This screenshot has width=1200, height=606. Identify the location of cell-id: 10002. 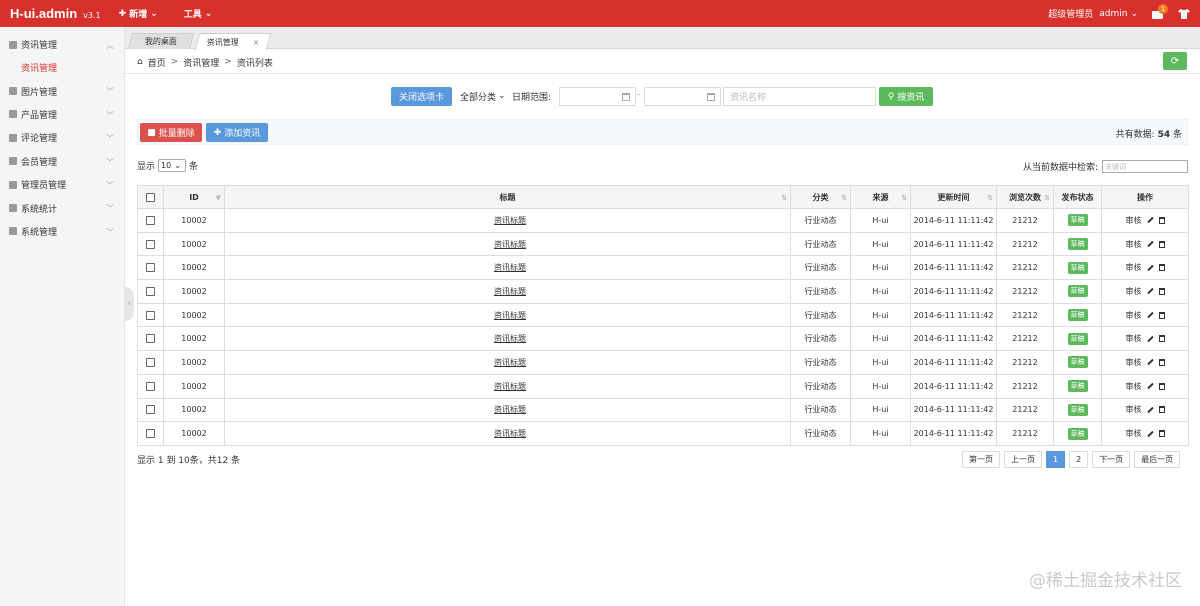
(194, 220).